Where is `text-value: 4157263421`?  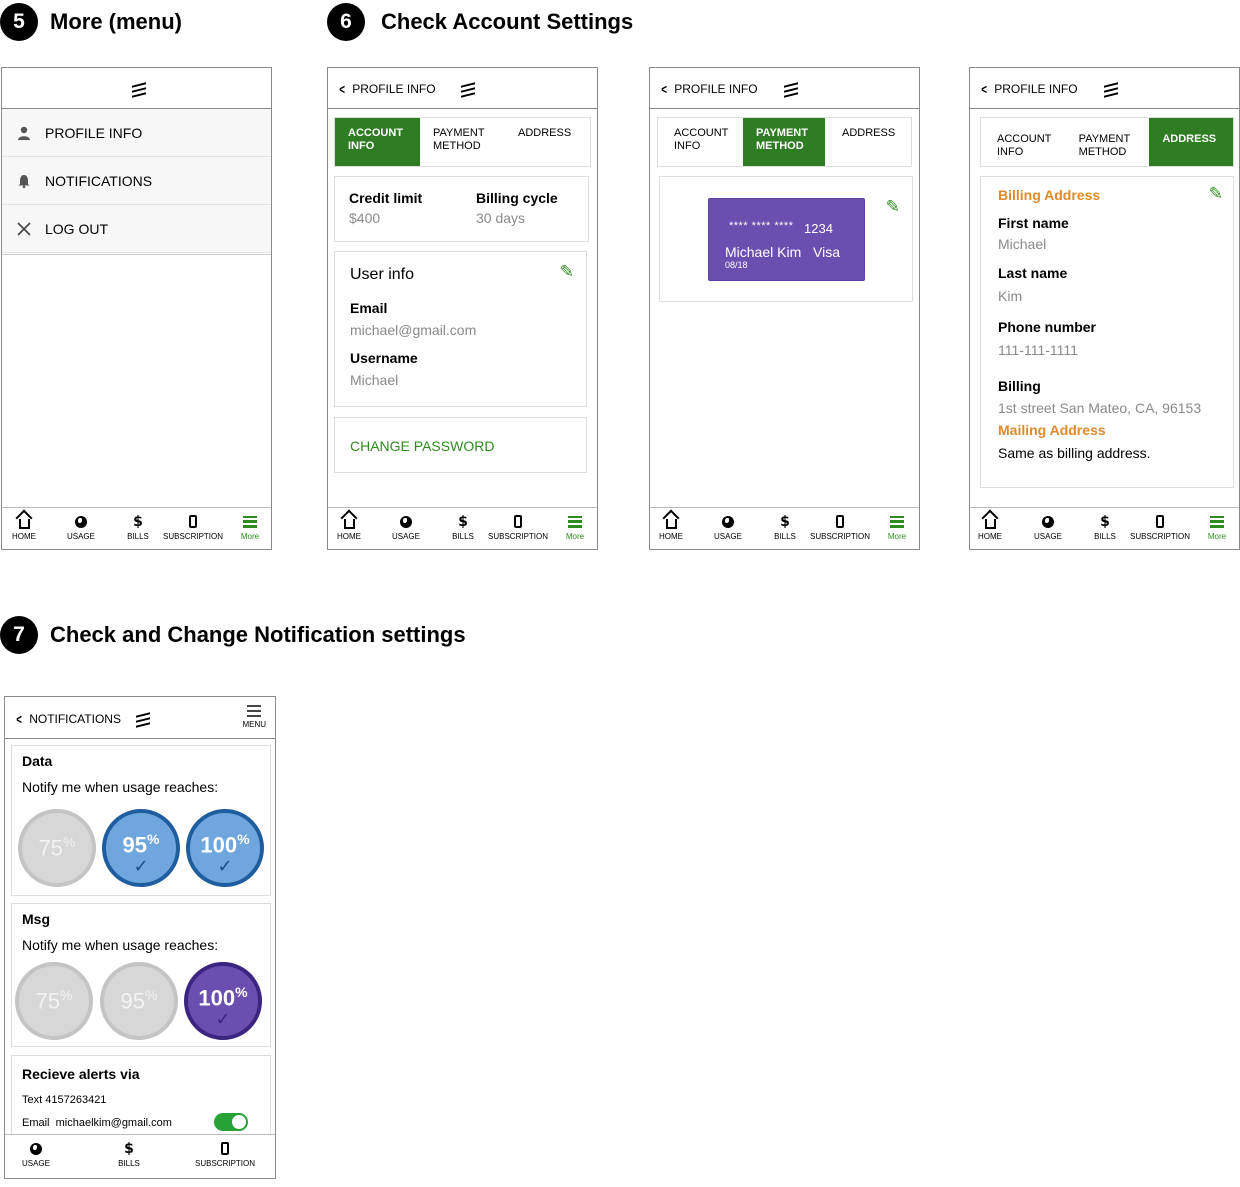 text-value: 4157263421 is located at coordinates (76, 1100).